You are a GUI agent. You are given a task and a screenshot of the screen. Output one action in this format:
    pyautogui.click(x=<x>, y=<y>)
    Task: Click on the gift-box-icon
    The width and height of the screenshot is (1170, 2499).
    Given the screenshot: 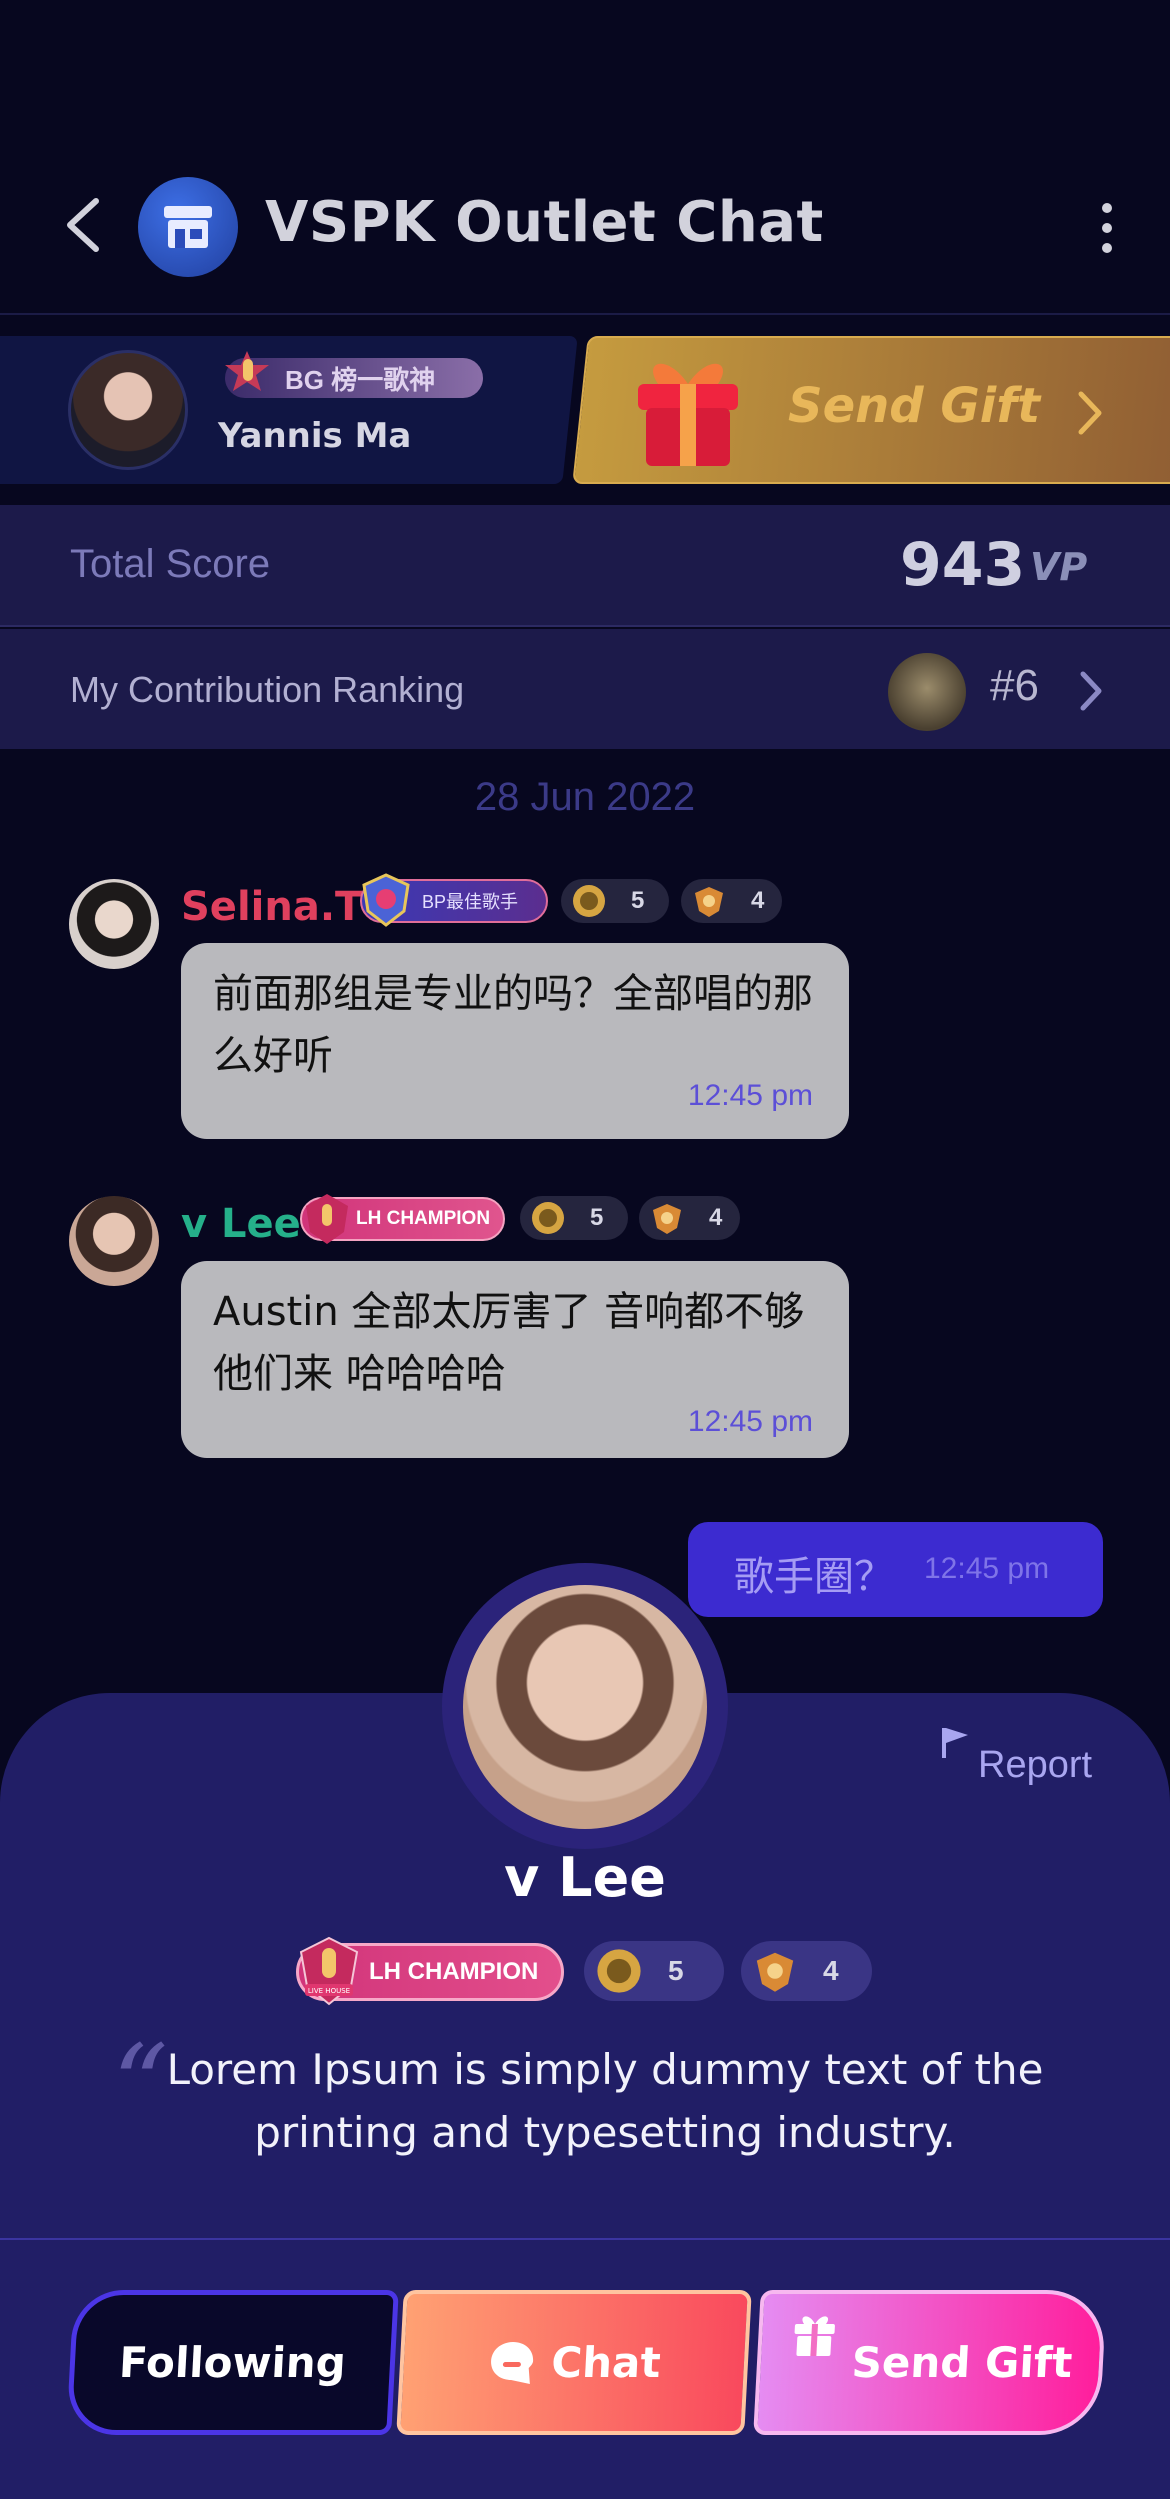 What is the action you would take?
    pyautogui.click(x=688, y=414)
    